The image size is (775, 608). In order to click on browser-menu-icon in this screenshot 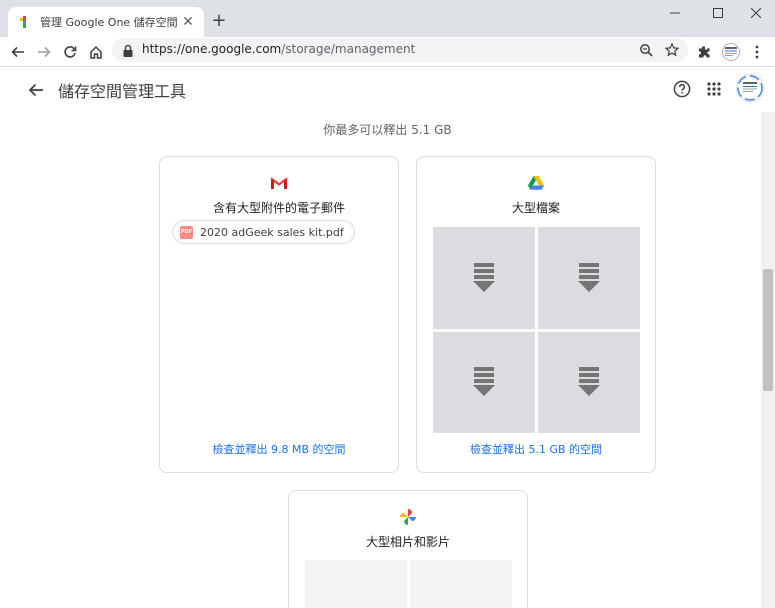, I will do `click(757, 52)`.